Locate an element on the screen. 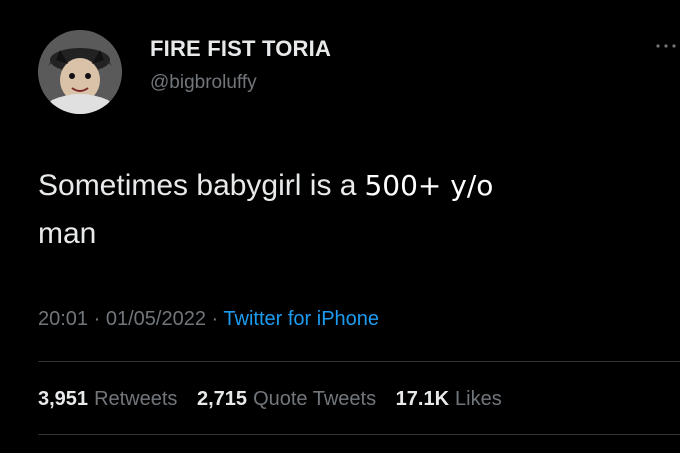 This screenshot has height=453, width=680. avatar-image is located at coordinates (80, 72).